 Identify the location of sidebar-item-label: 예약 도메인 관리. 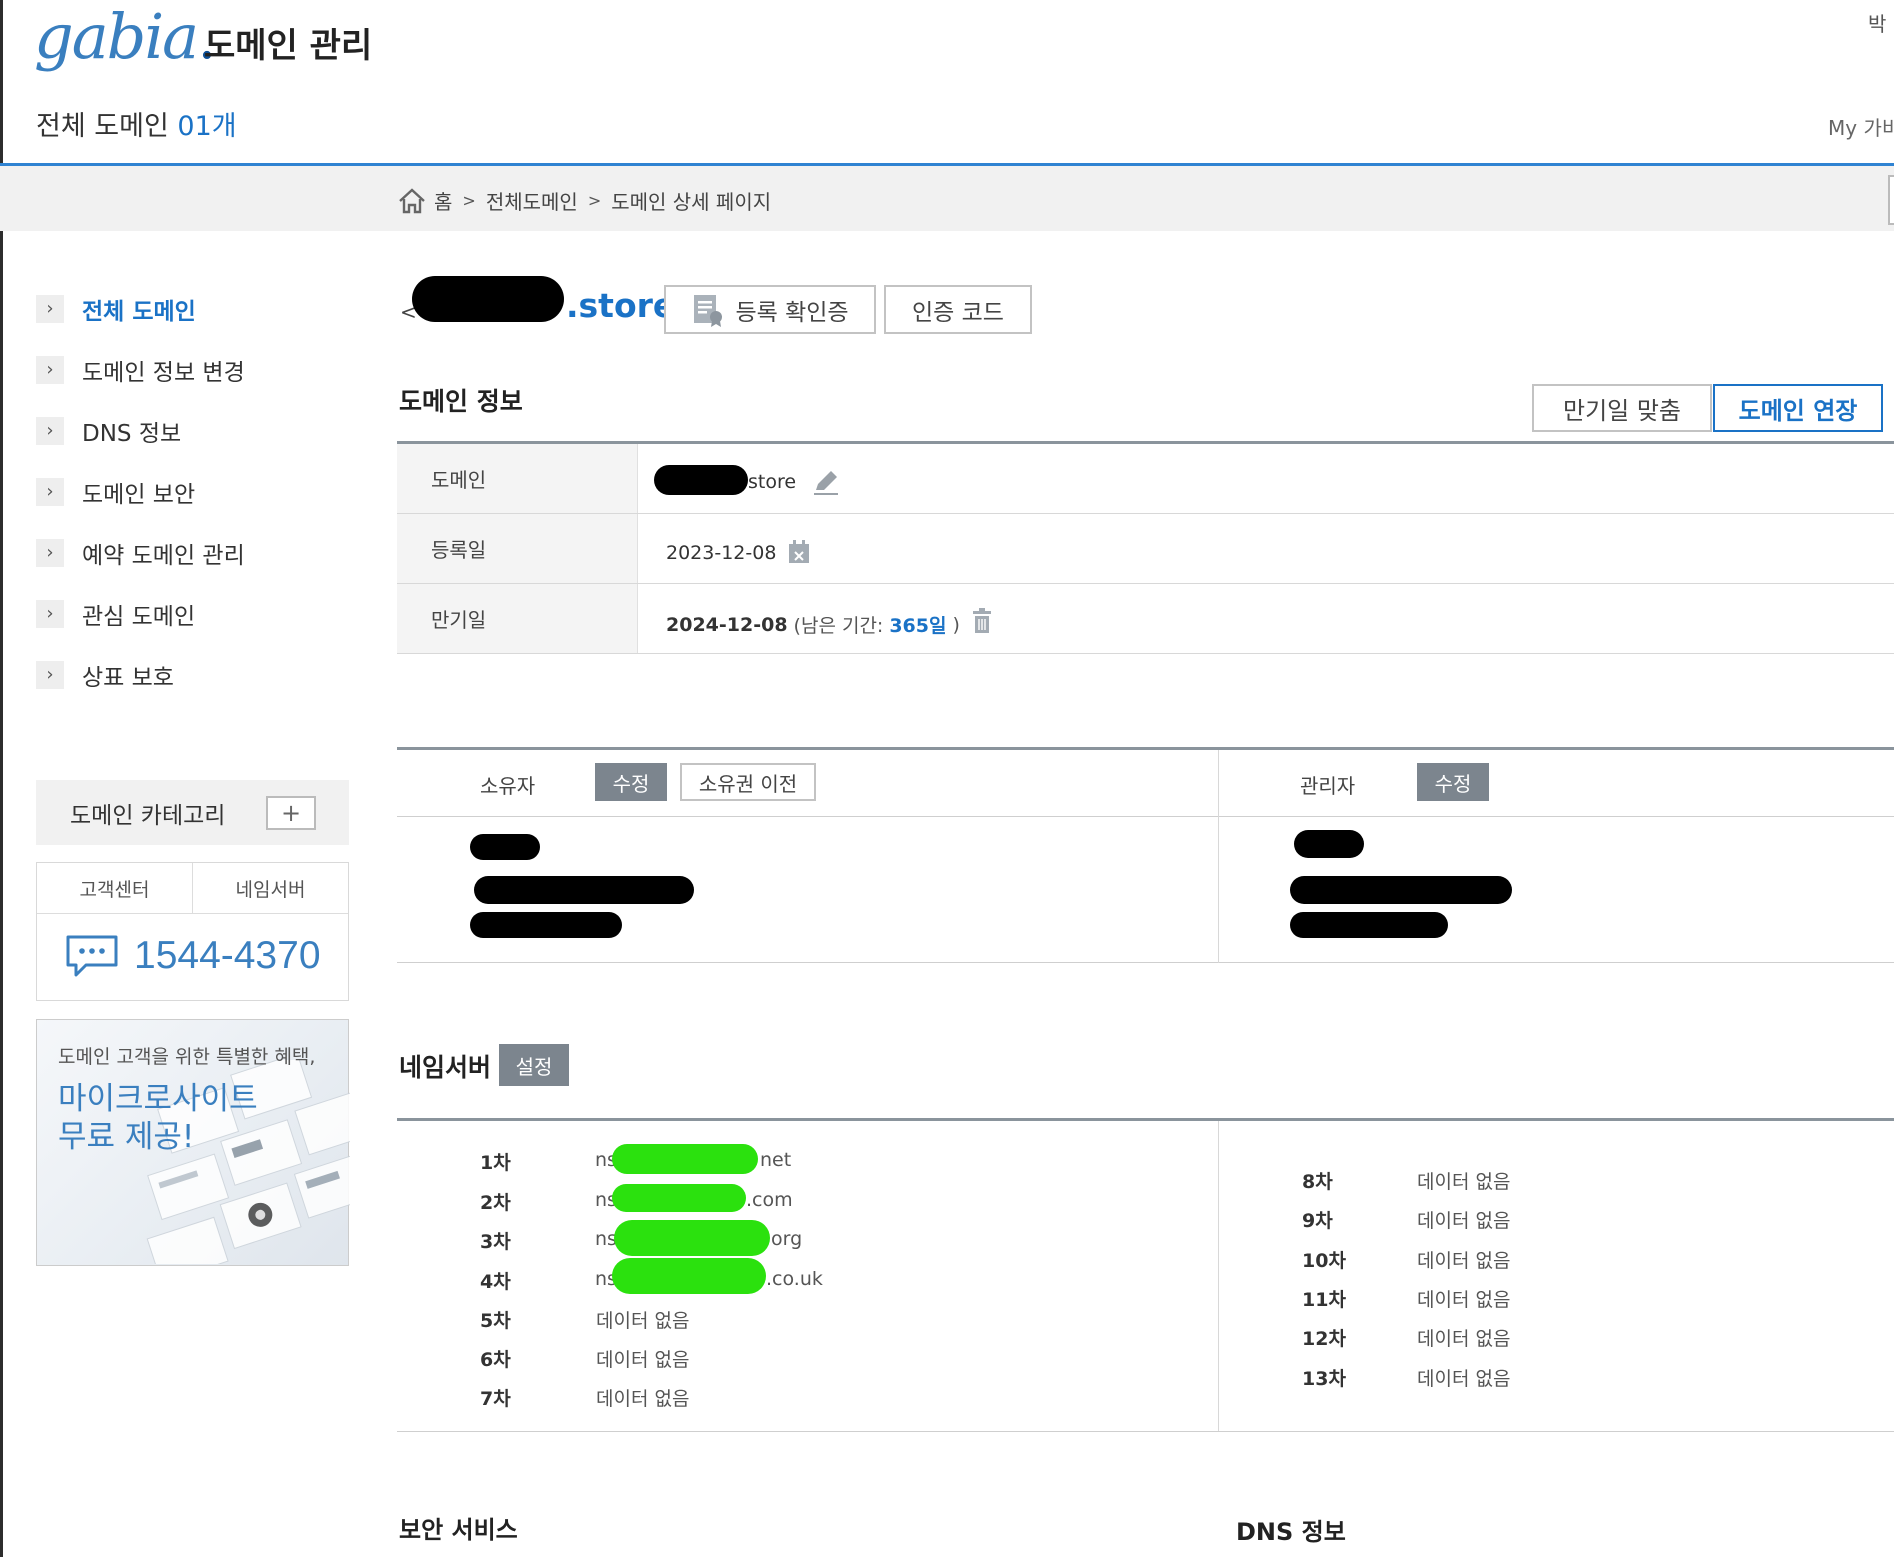
(163, 555).